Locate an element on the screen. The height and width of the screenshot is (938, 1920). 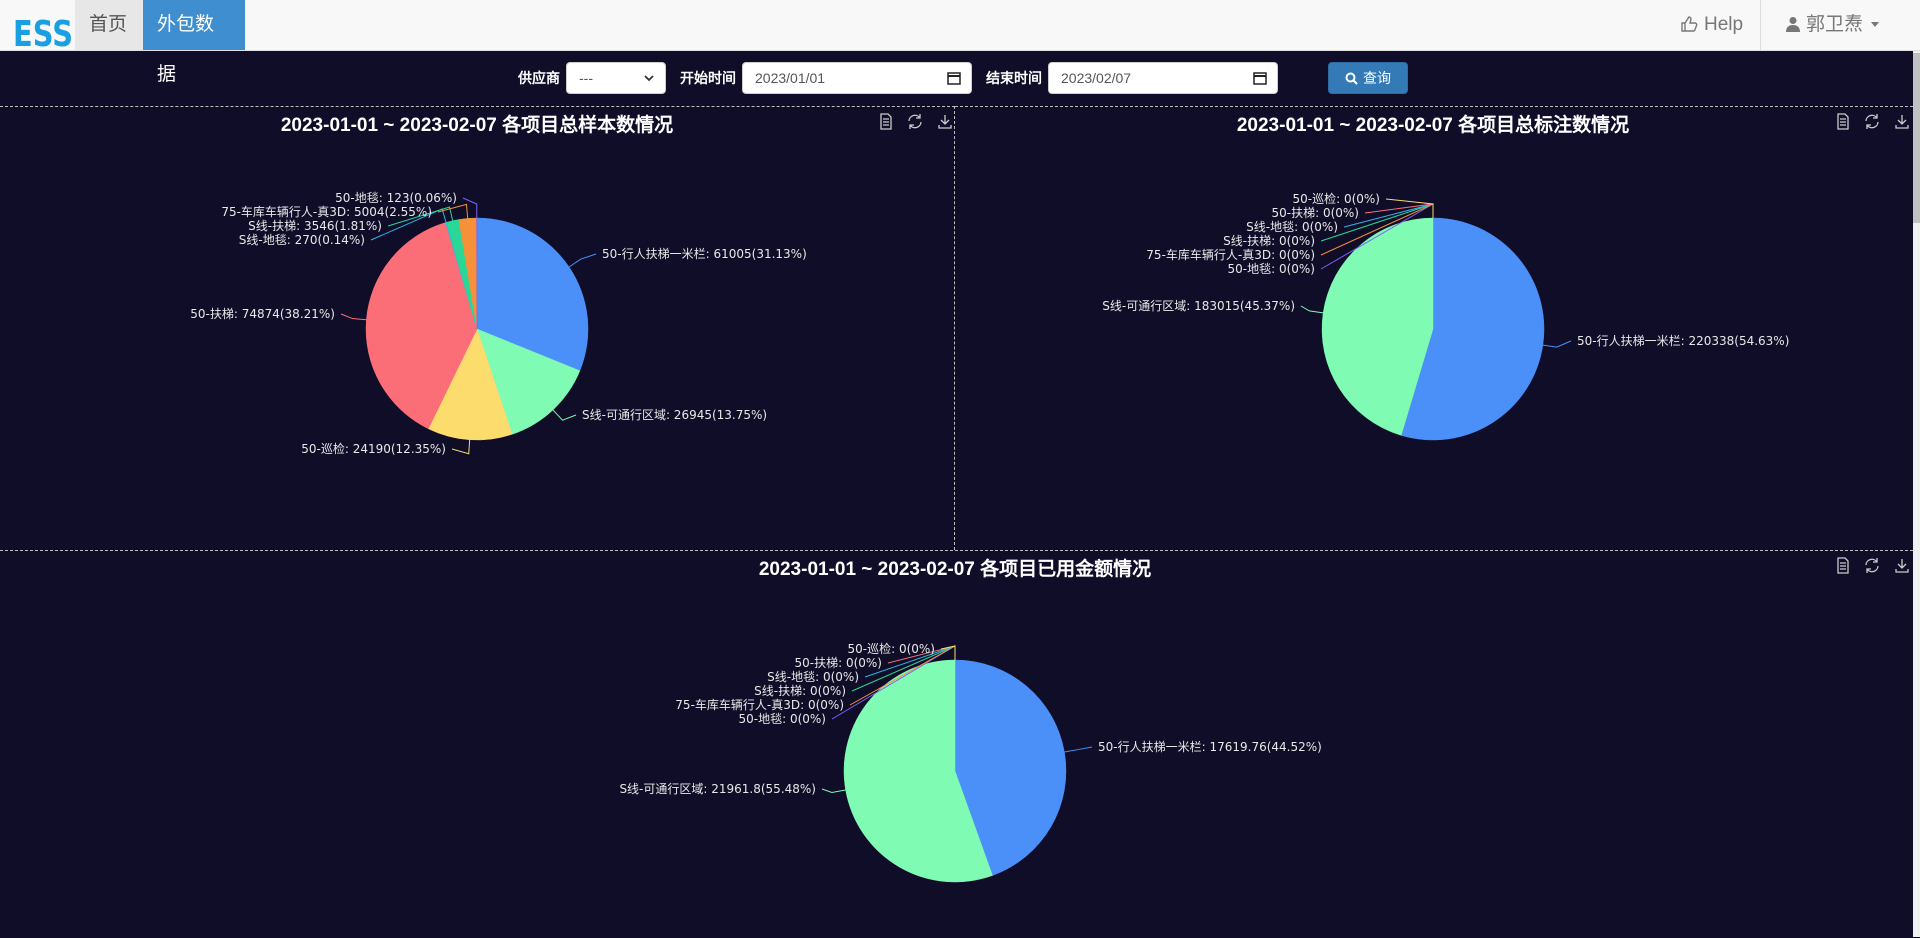
supplier-select: --- is located at coordinates (616, 78).